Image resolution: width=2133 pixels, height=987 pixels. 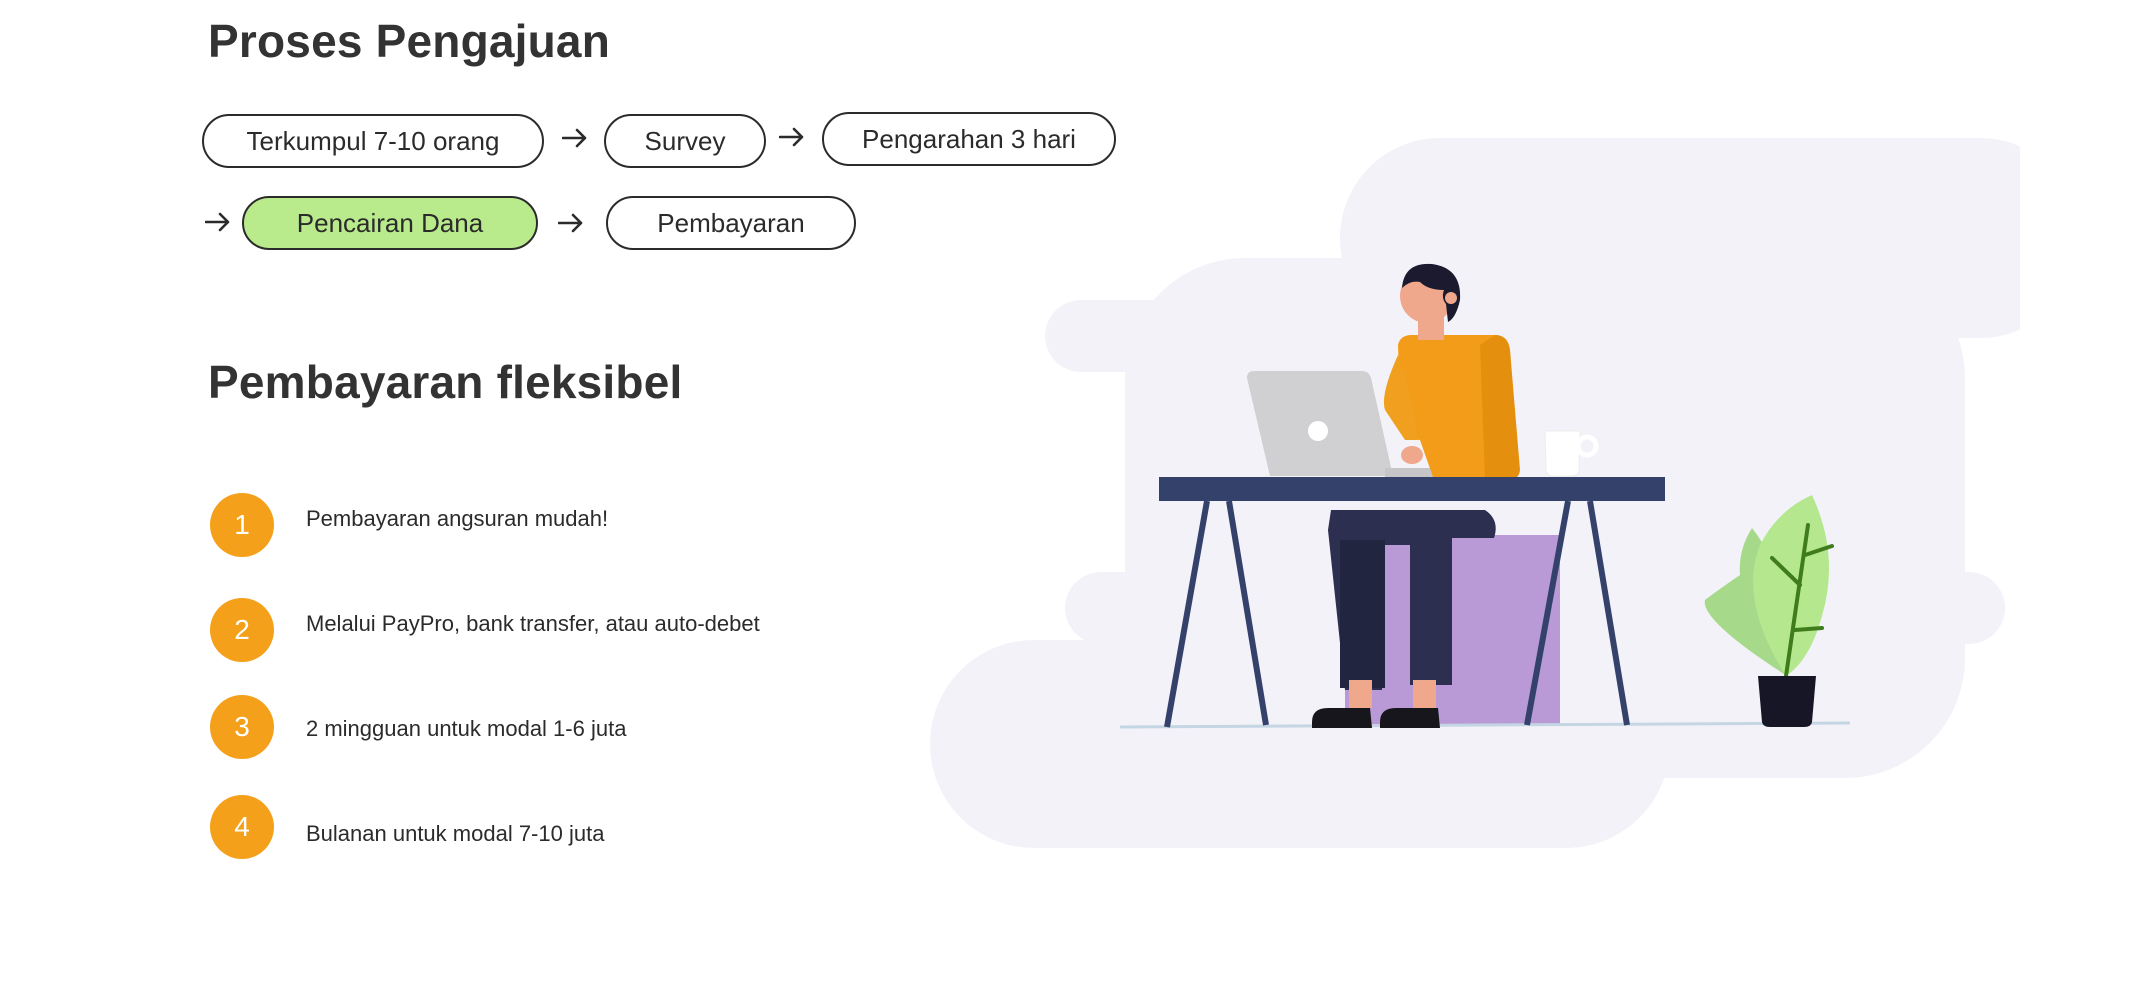 I want to click on step-label: Terkumpul 7-10 orang, so click(x=373, y=140).